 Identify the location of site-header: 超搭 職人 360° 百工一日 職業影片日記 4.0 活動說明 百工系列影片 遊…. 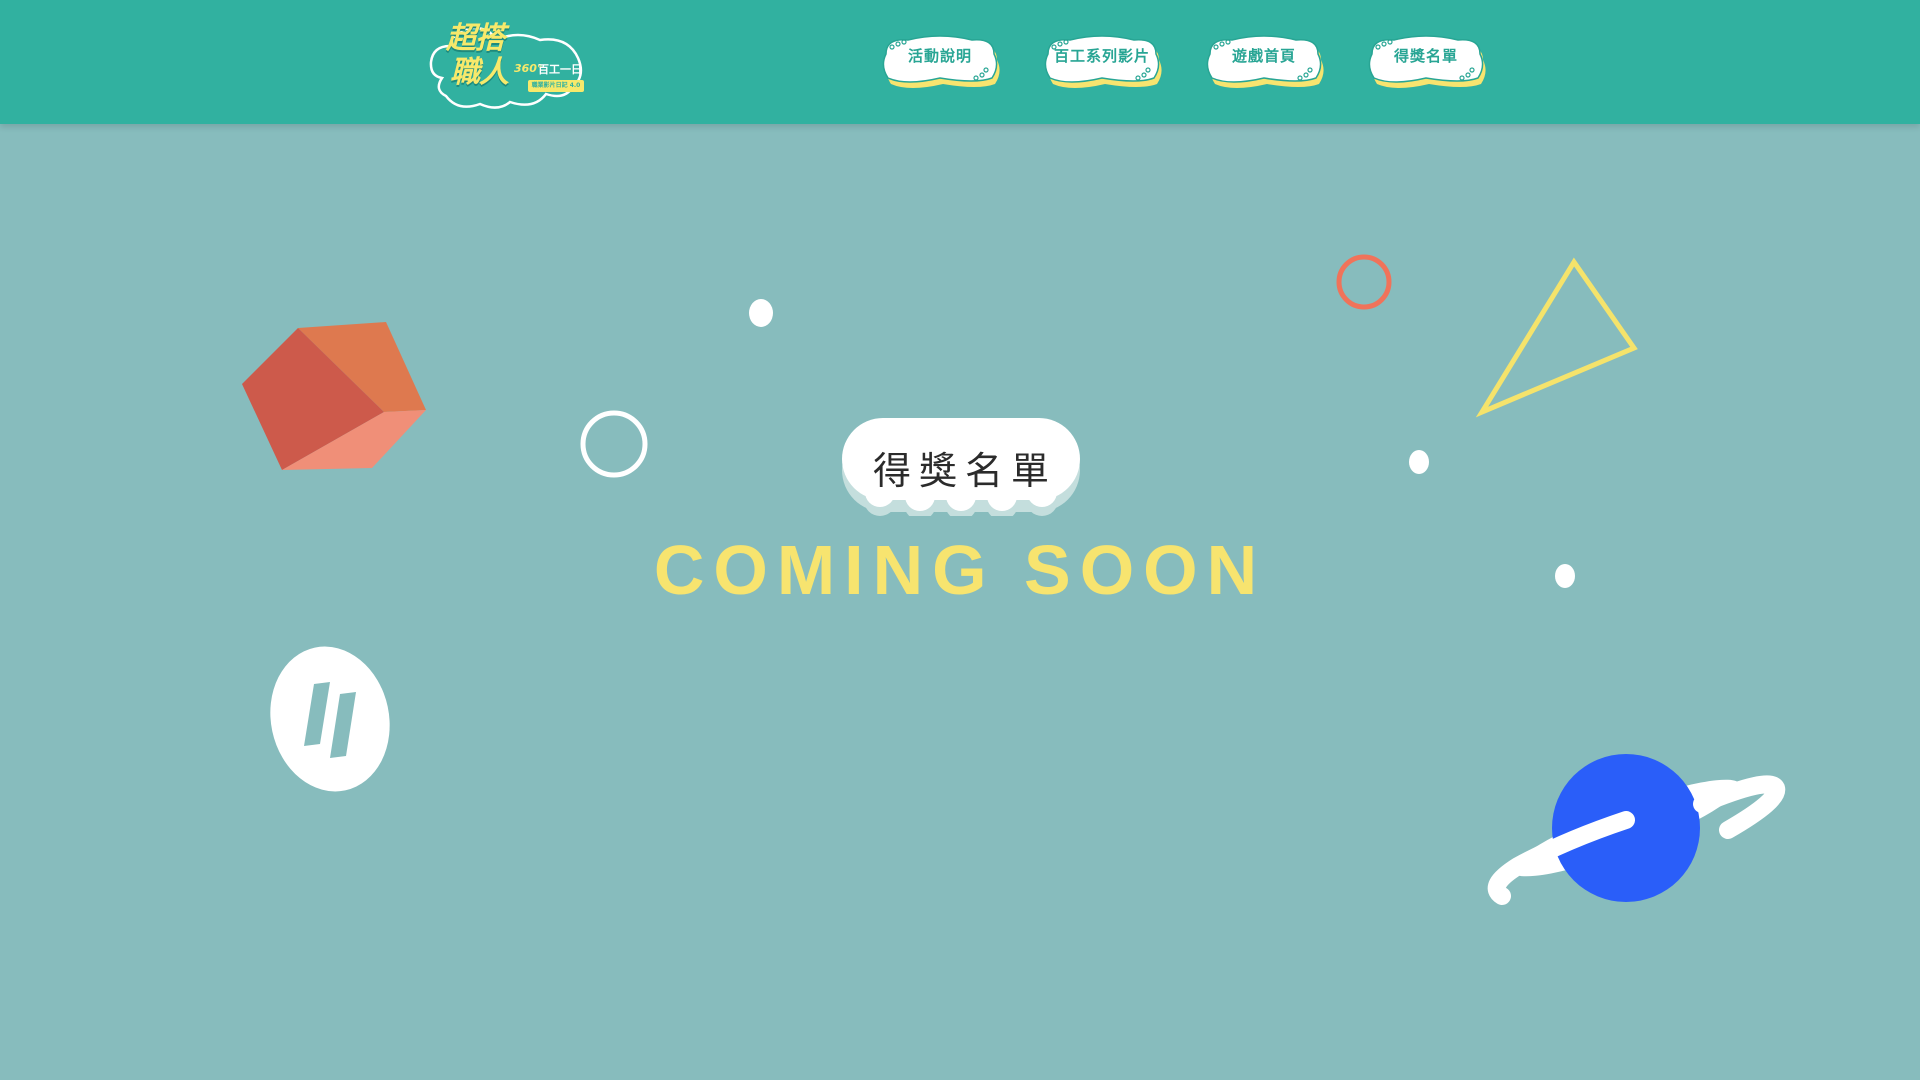
(960, 62).